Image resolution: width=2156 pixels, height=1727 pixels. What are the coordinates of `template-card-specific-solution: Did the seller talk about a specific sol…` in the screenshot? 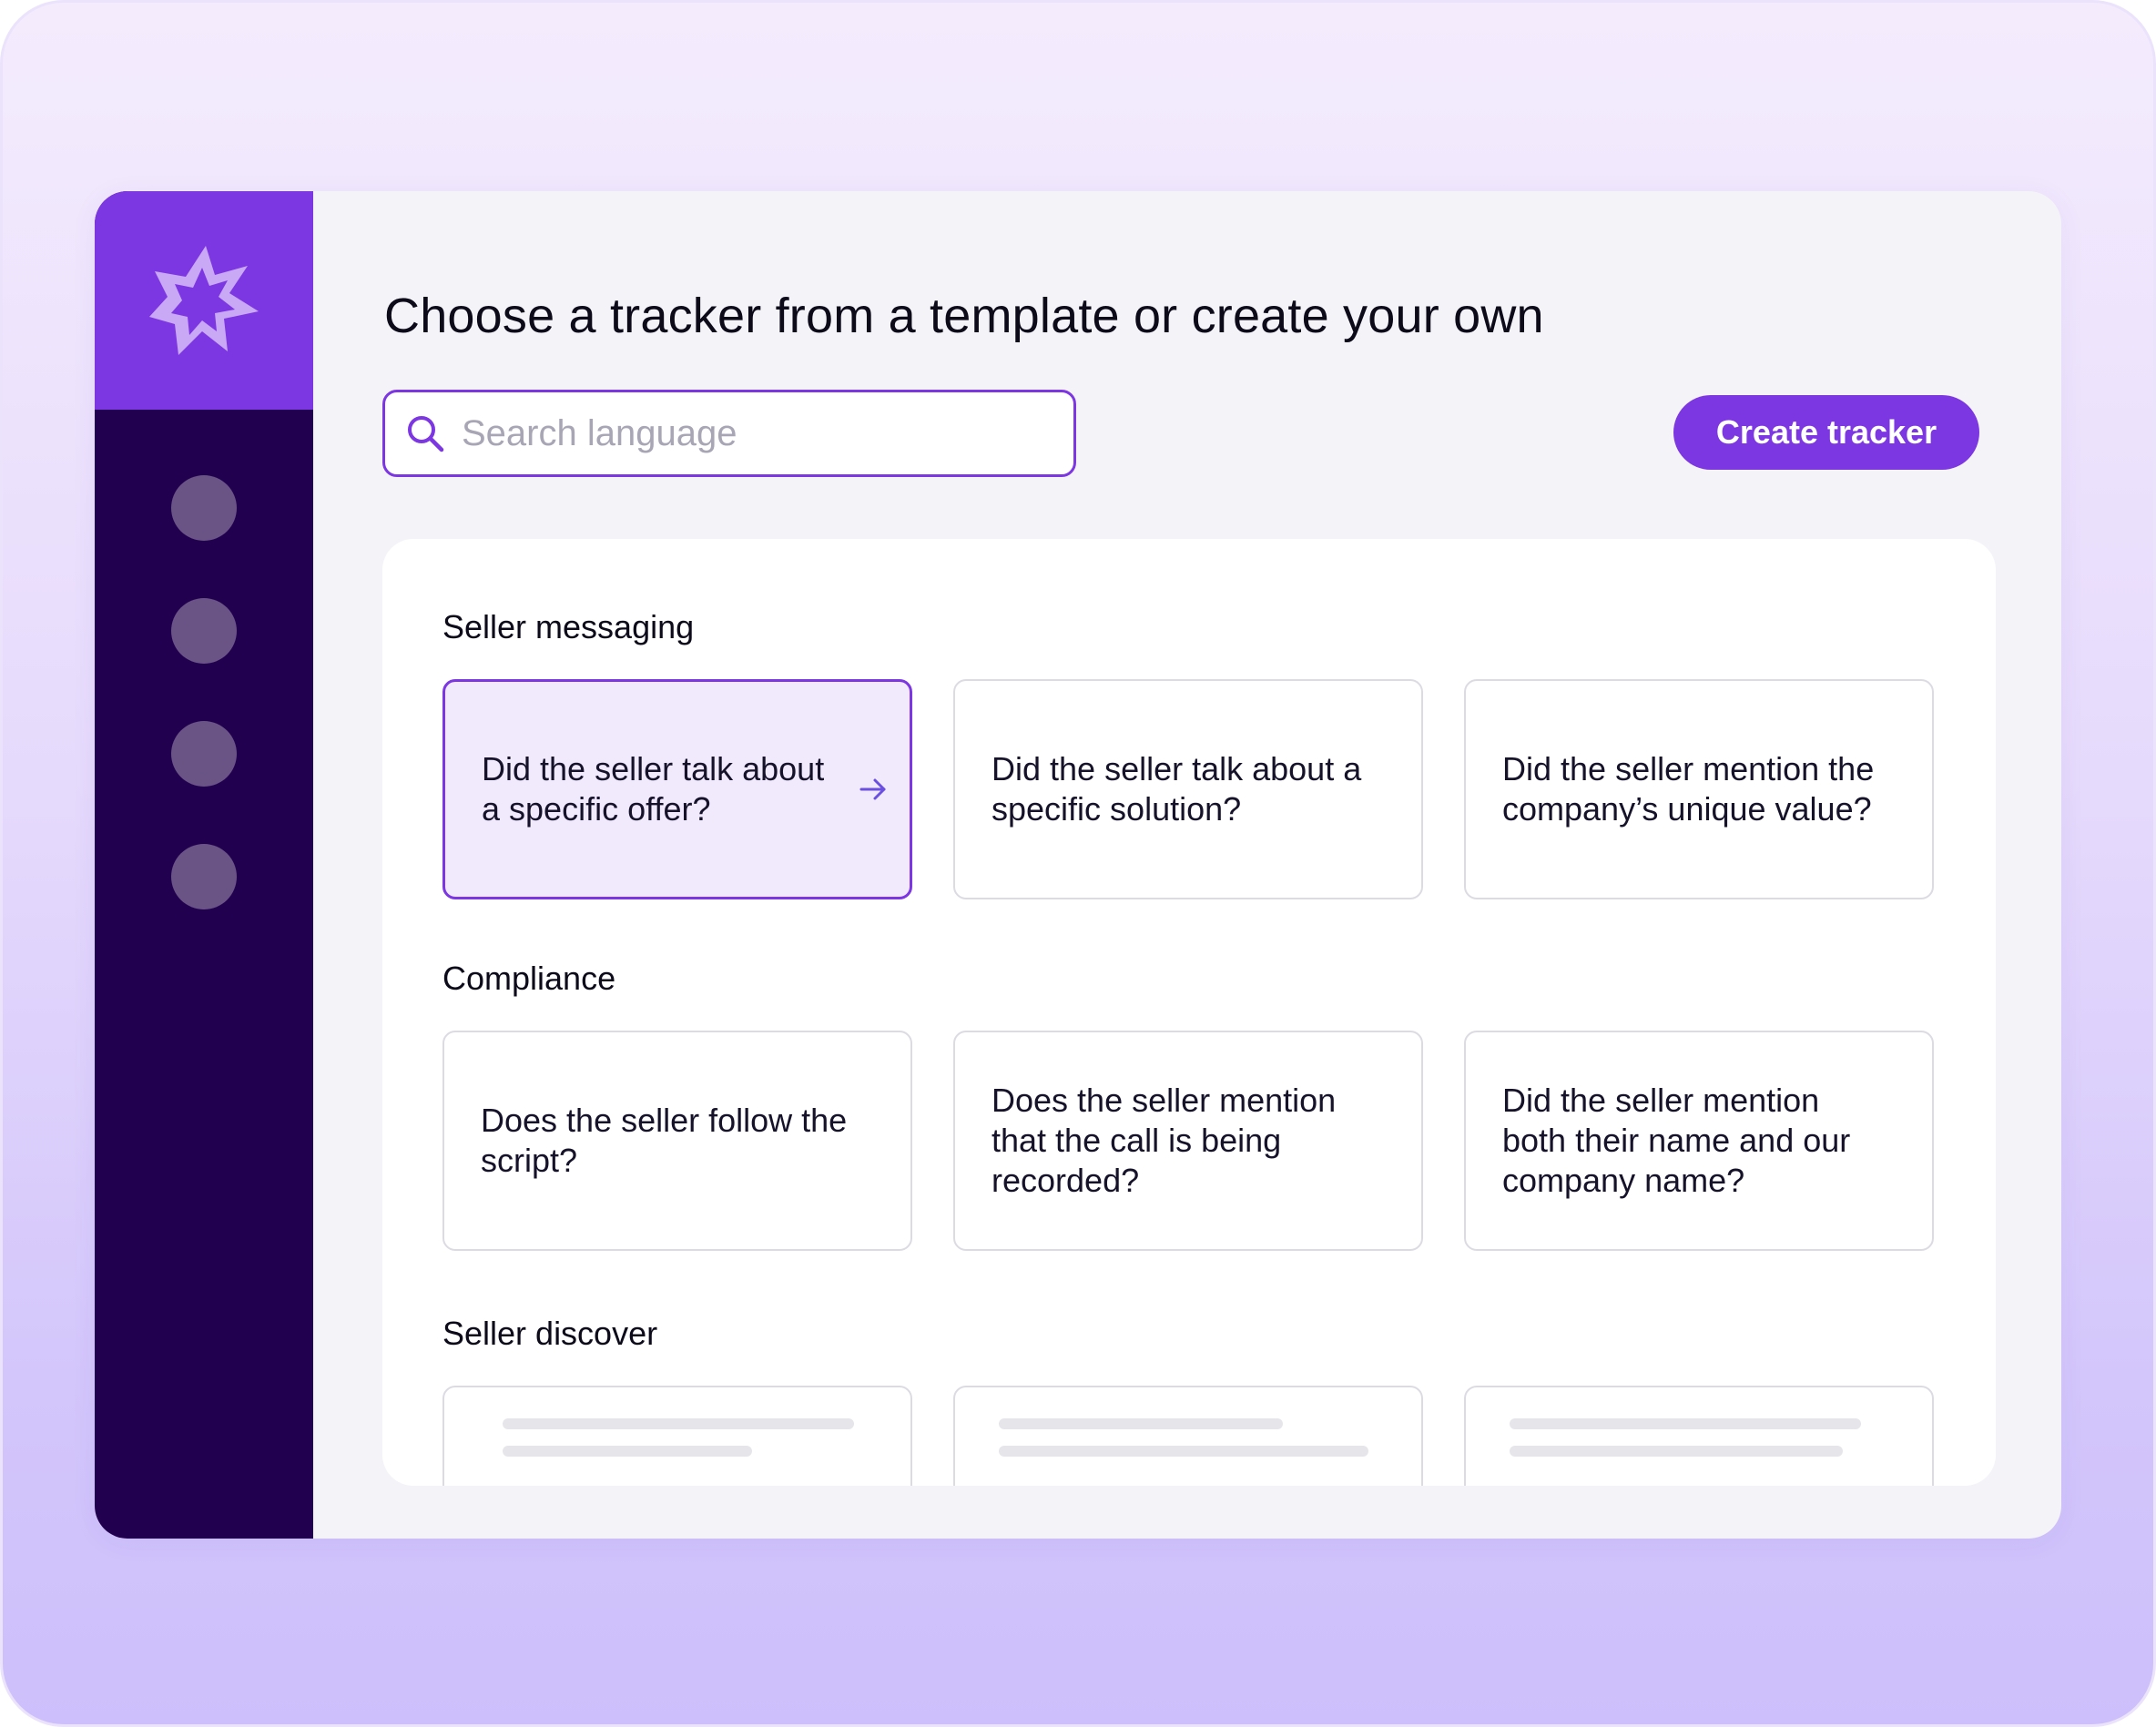 It's located at (1188, 789).